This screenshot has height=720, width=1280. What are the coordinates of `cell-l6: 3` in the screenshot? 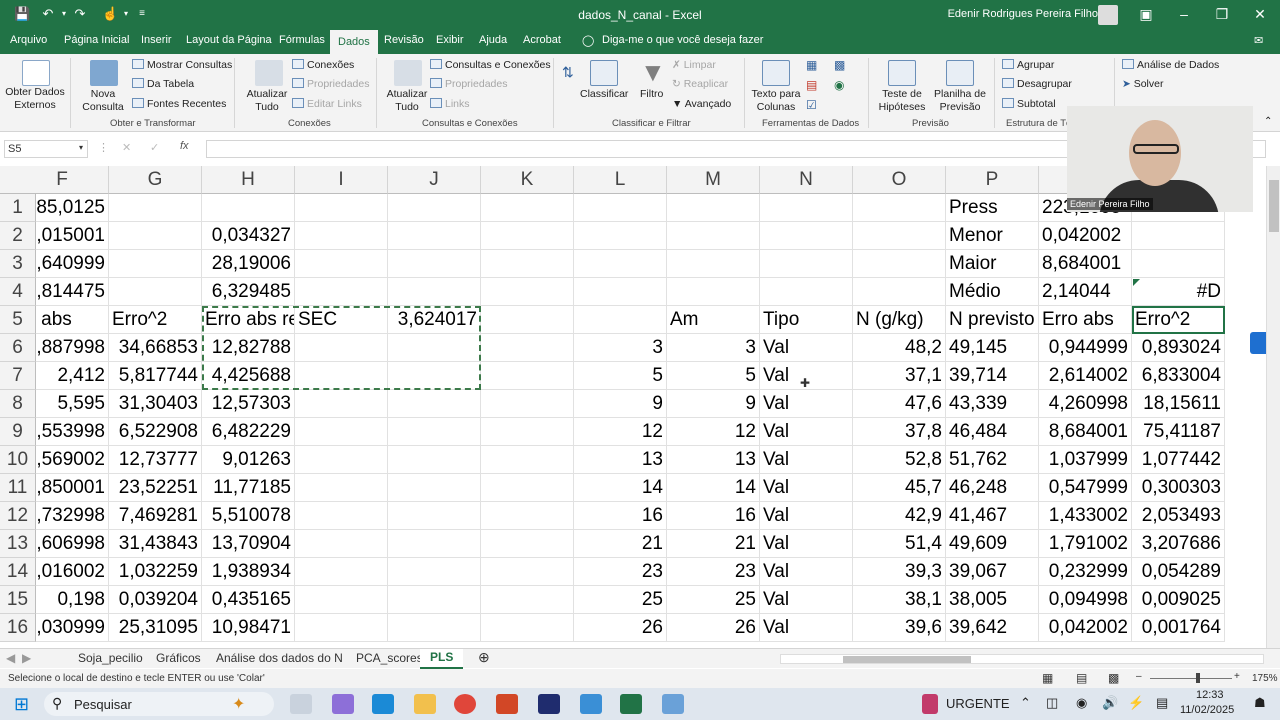 It's located at (620, 348).